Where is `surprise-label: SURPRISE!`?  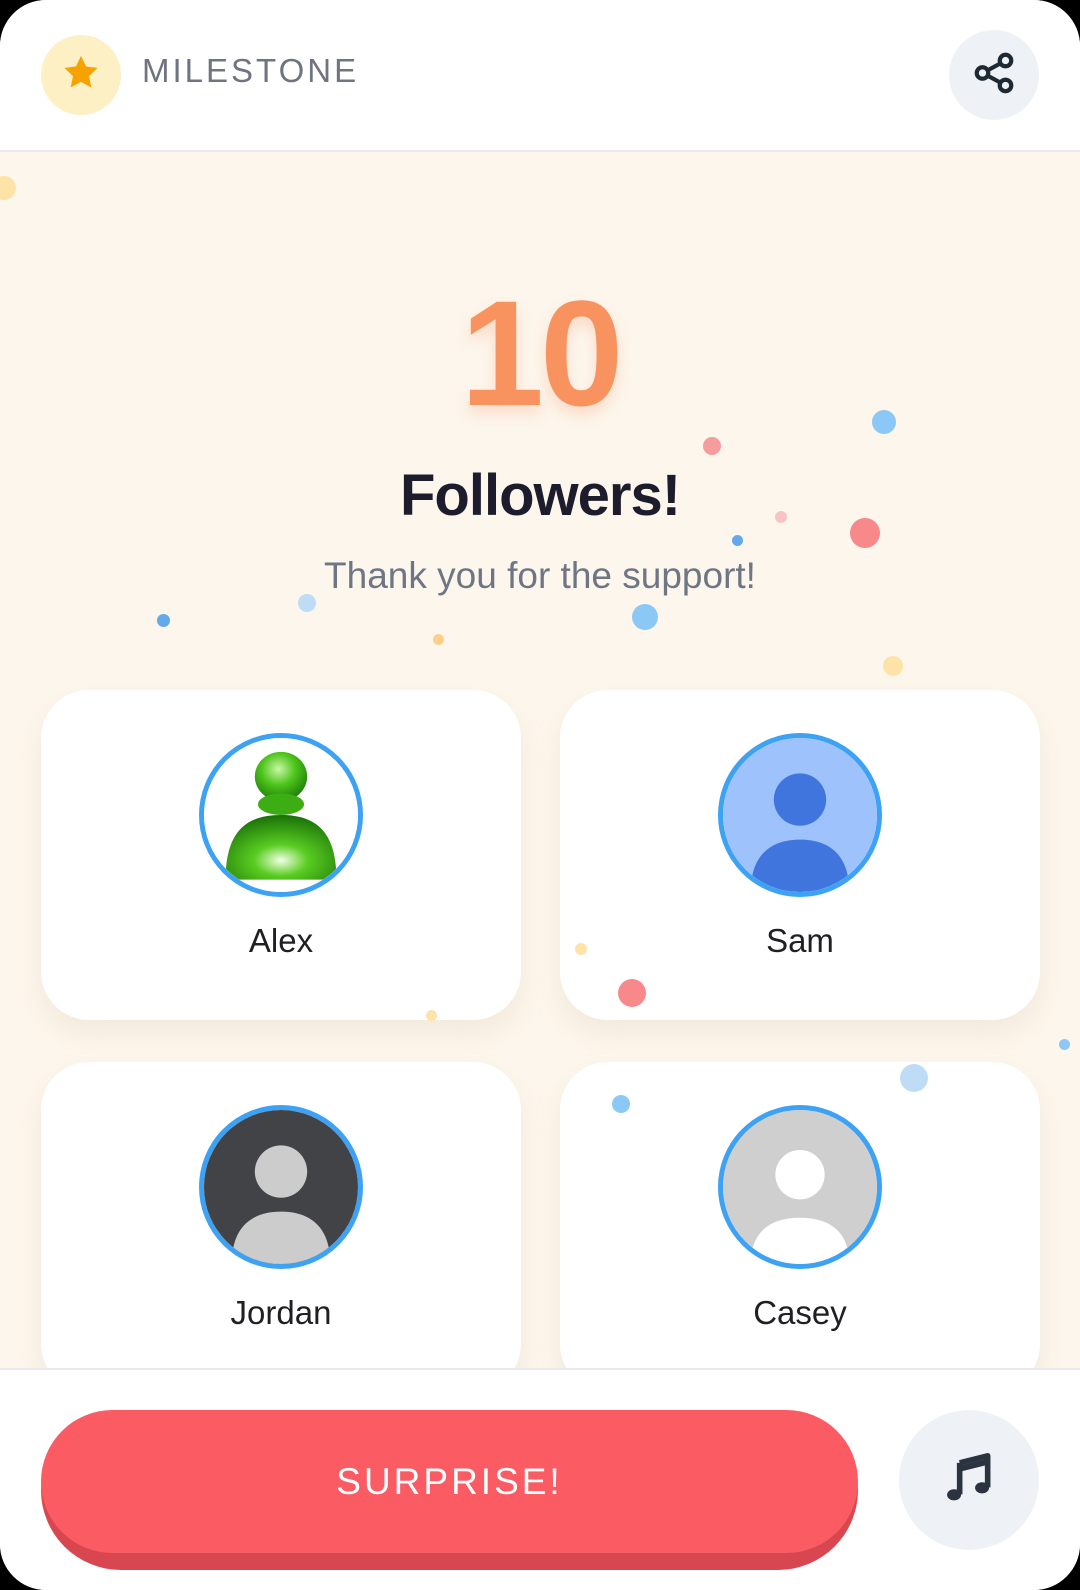 surprise-label: SURPRISE! is located at coordinates (449, 1481).